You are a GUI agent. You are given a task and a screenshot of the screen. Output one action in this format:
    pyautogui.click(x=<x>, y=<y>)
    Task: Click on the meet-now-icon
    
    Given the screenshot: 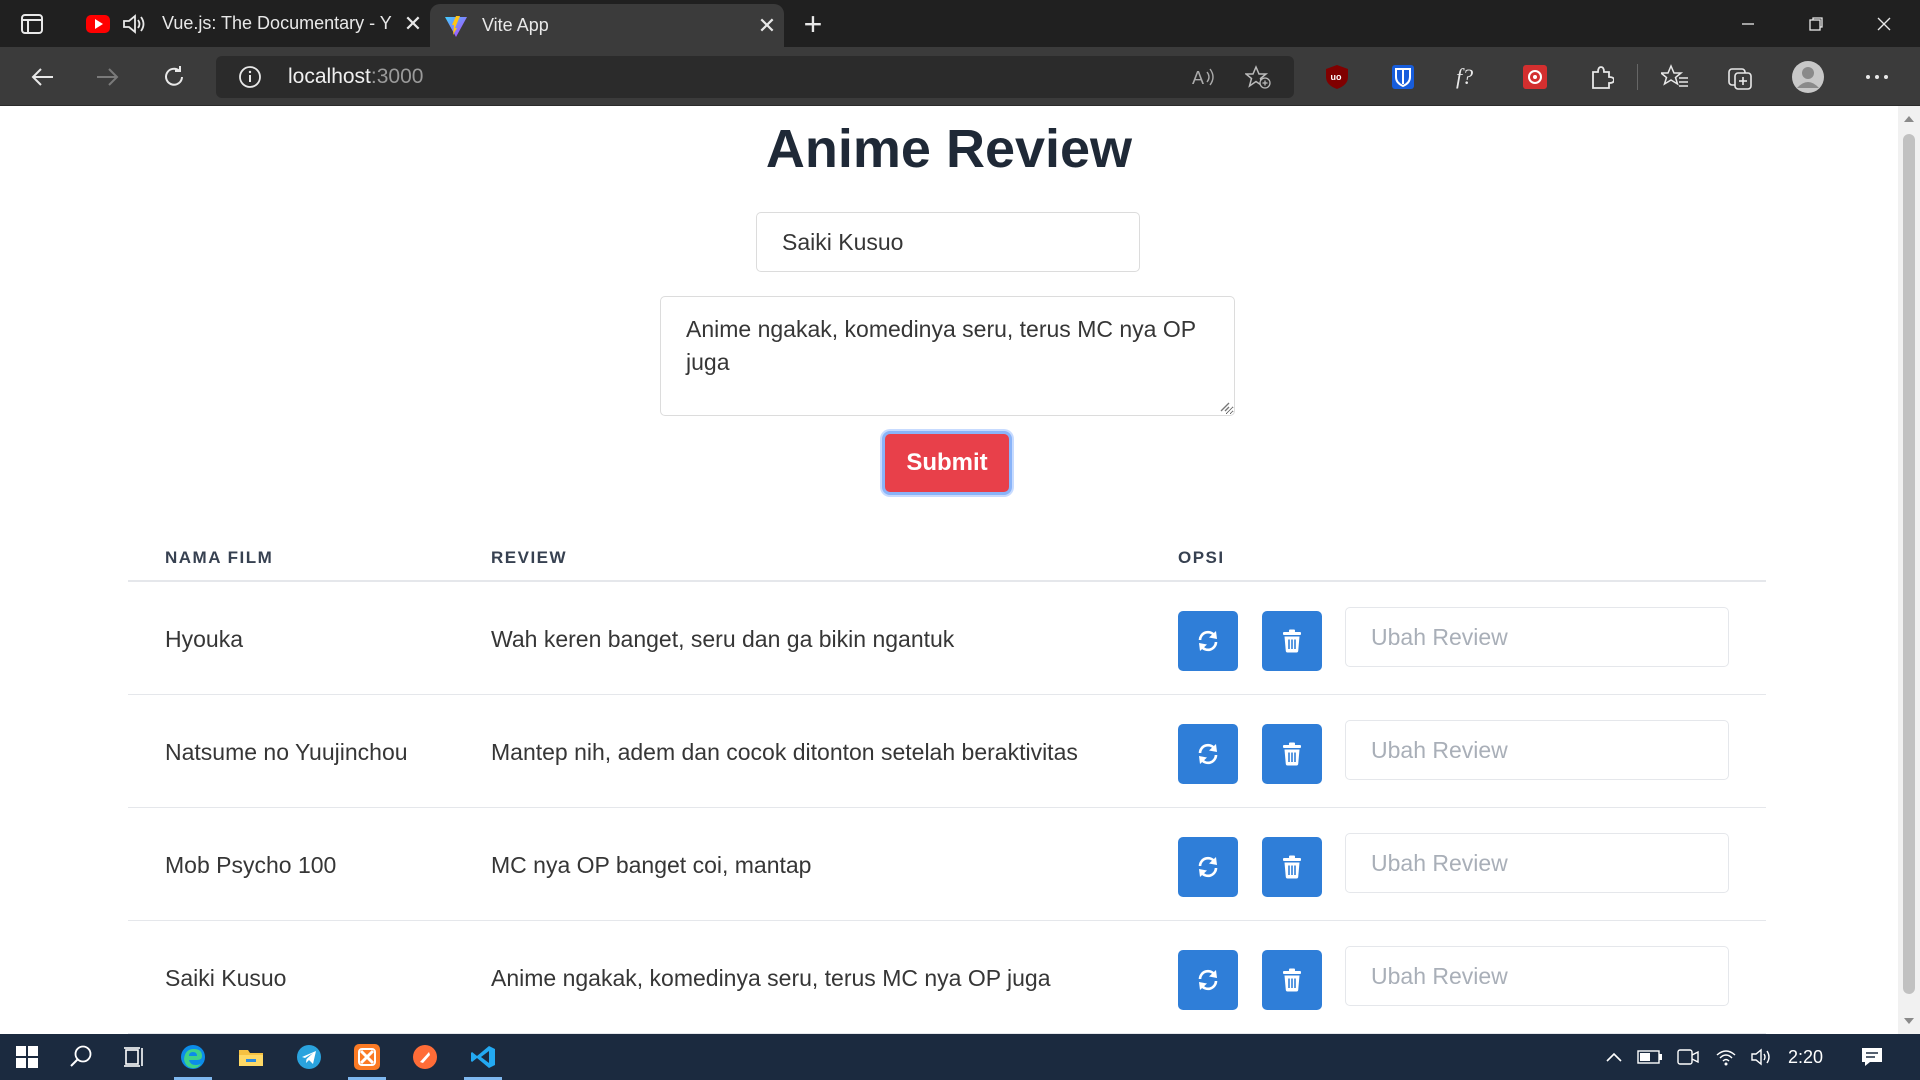 What is the action you would take?
    pyautogui.click(x=1688, y=1057)
    